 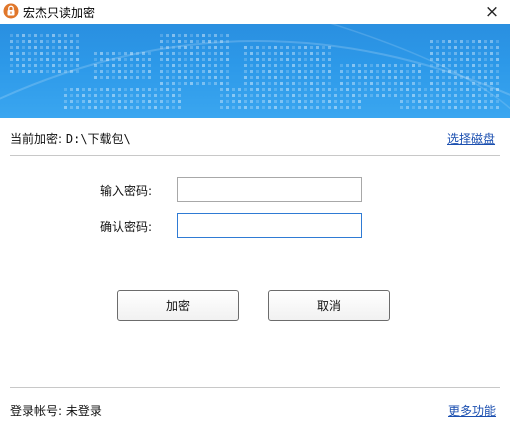 I want to click on confirm-password-field, so click(x=269, y=225).